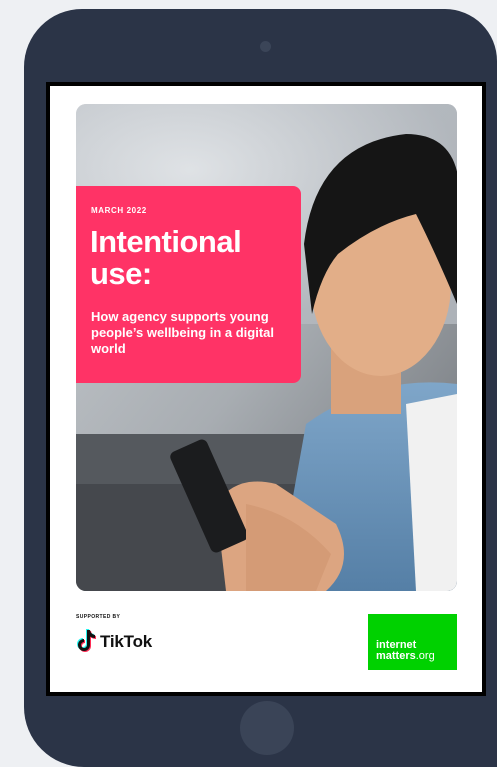 Image resolution: width=497 pixels, height=767 pixels. I want to click on logo-suffix-org: .org, so click(425, 656).